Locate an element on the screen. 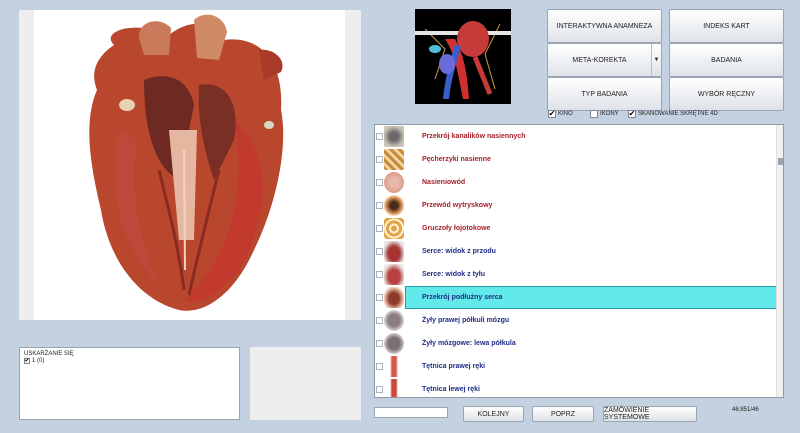 The height and width of the screenshot is (433, 800). studies-label: BADANIA is located at coordinates (726, 60).